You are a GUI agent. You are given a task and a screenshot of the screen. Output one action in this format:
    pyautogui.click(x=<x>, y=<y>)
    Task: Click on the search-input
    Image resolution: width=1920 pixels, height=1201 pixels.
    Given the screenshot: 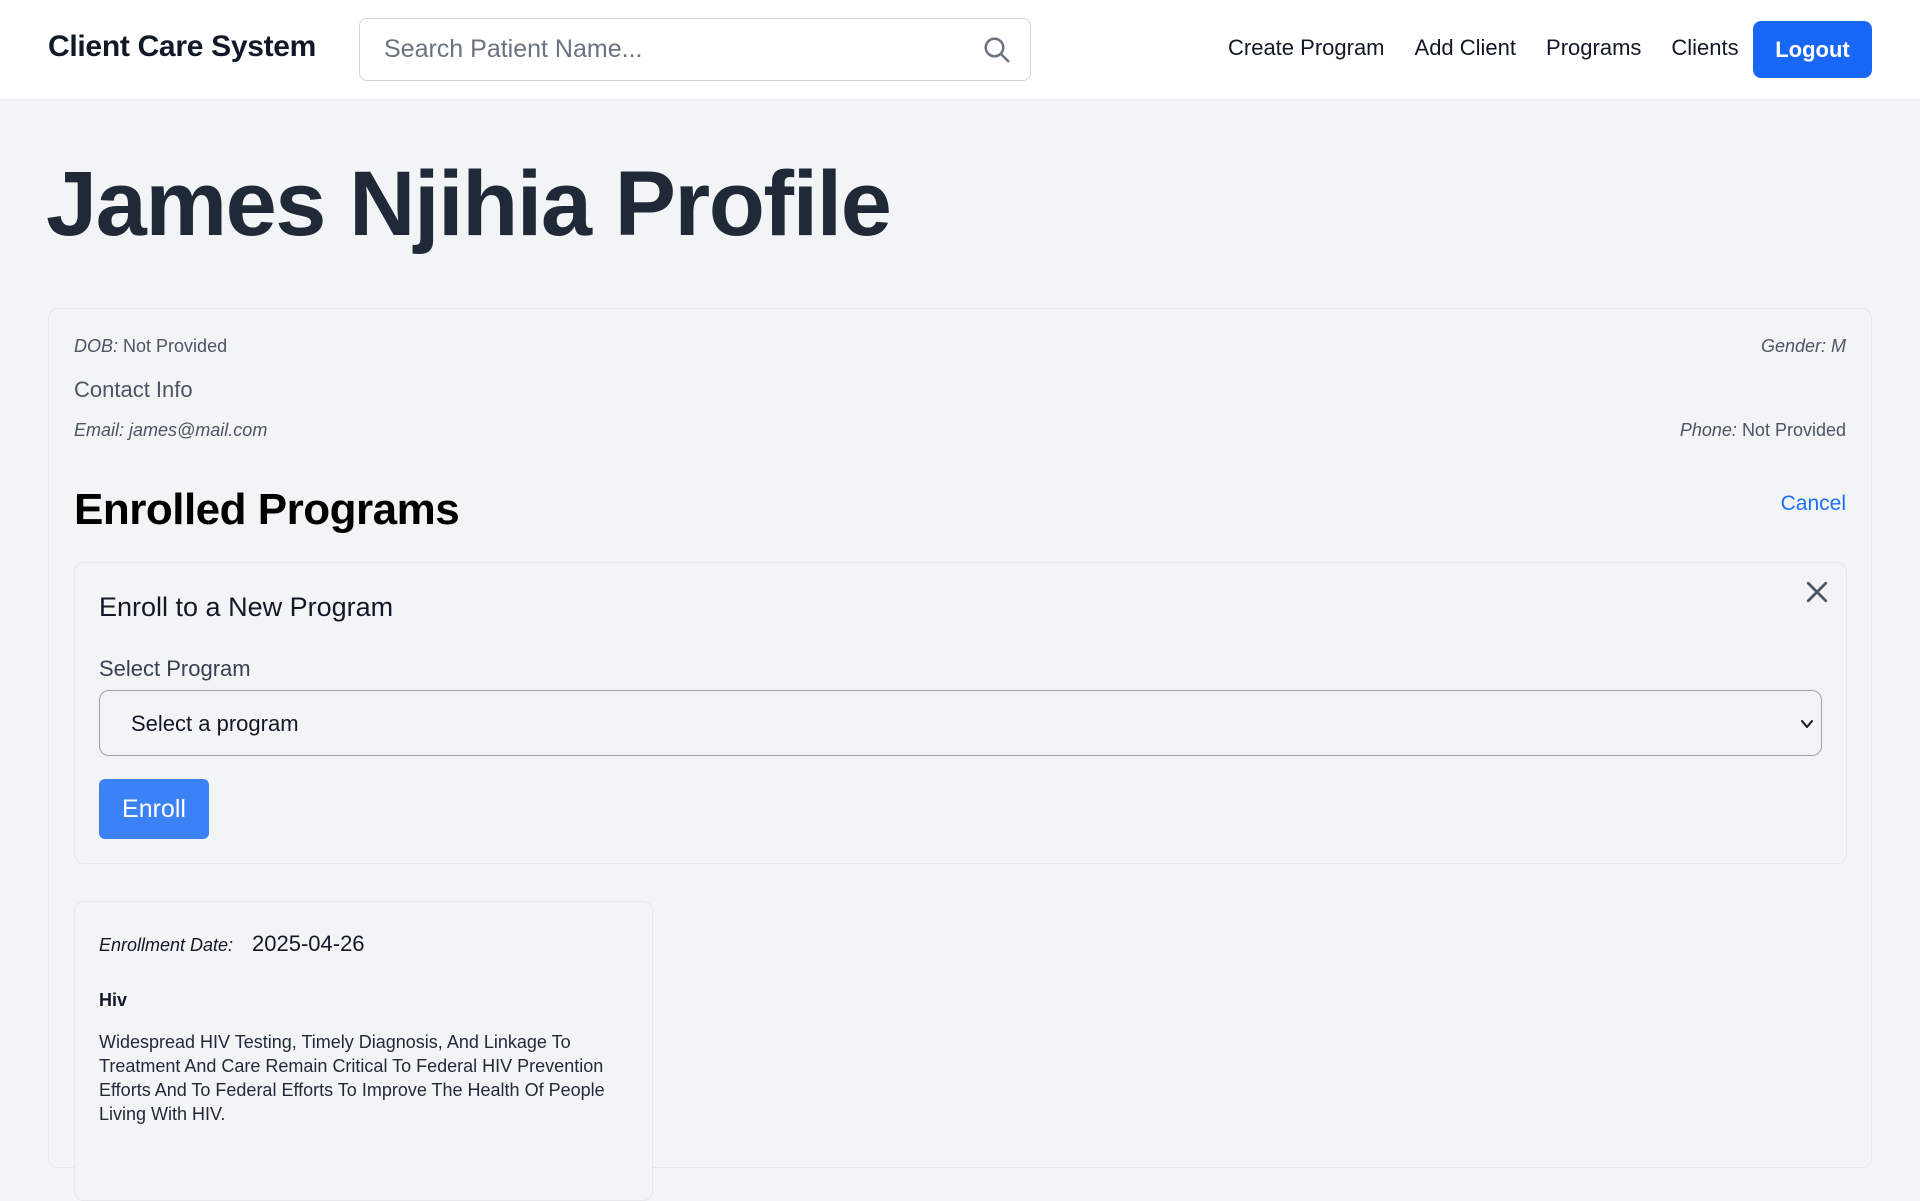 What is the action you would take?
    pyautogui.click(x=695, y=49)
    